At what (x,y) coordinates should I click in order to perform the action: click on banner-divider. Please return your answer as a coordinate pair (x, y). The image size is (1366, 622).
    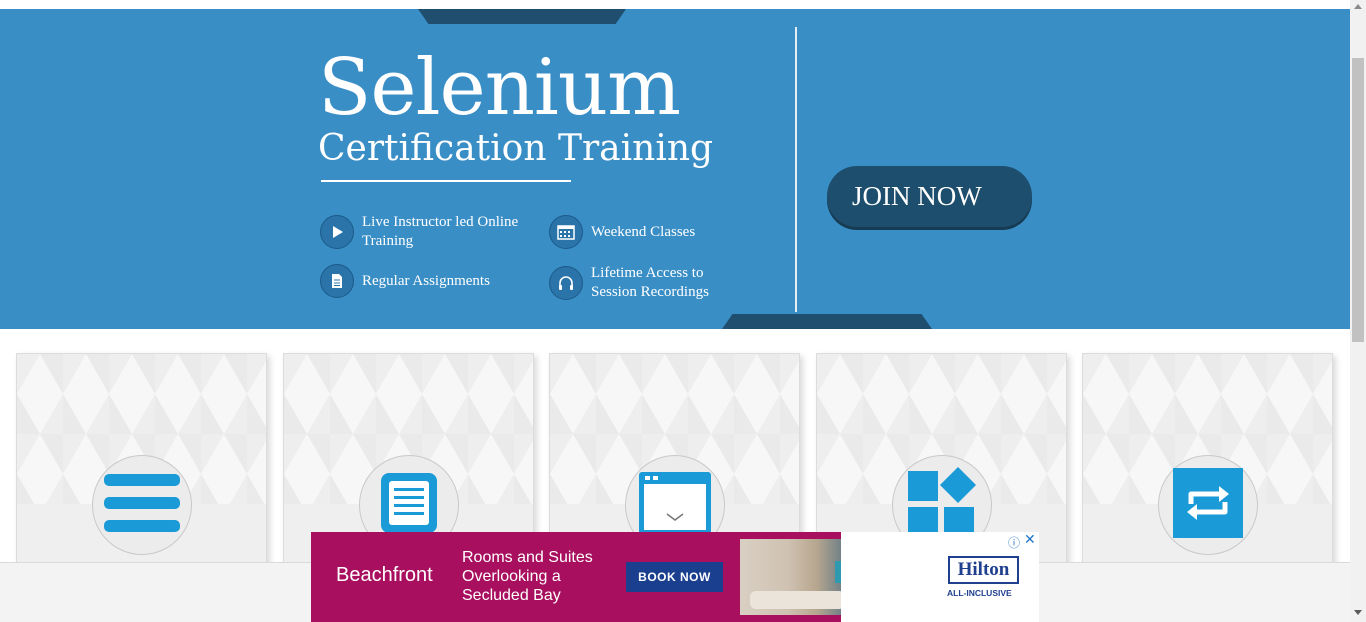
    Looking at the image, I should click on (796, 169).